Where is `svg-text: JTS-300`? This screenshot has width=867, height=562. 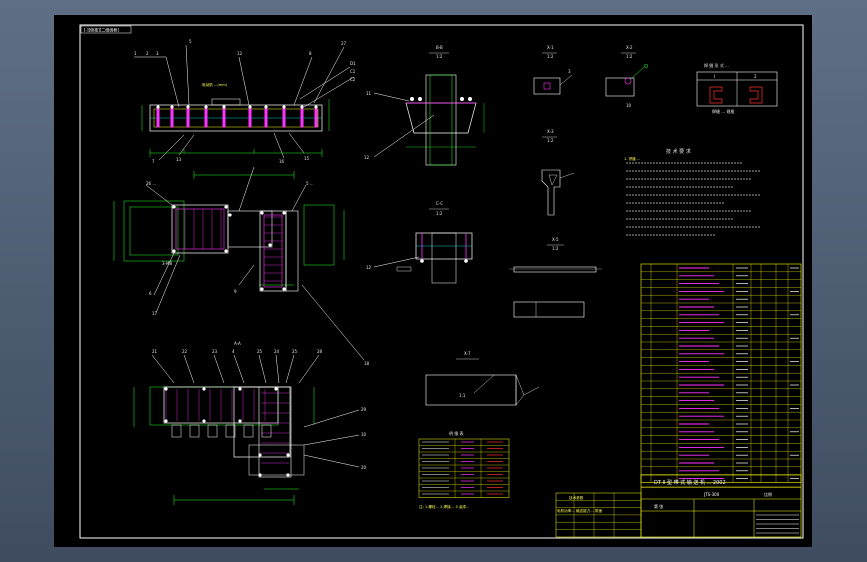 svg-text: JTS-300 is located at coordinates (711, 494).